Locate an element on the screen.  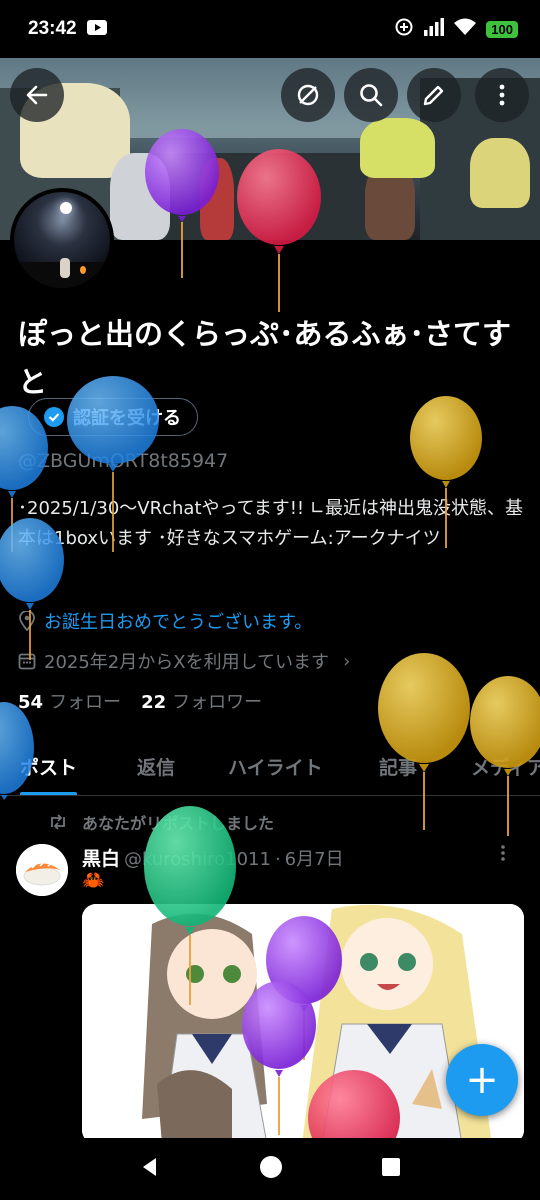
joined-row: 2025年2月からXを利用しています › is located at coordinates (184, 661).